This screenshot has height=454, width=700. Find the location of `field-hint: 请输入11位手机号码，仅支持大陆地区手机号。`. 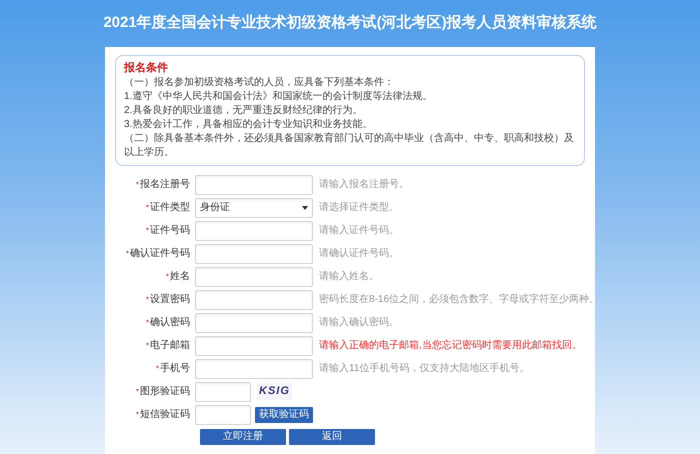

field-hint: 请输入11位手机号码，仅支持大陆地区手机号。 is located at coordinates (424, 369).